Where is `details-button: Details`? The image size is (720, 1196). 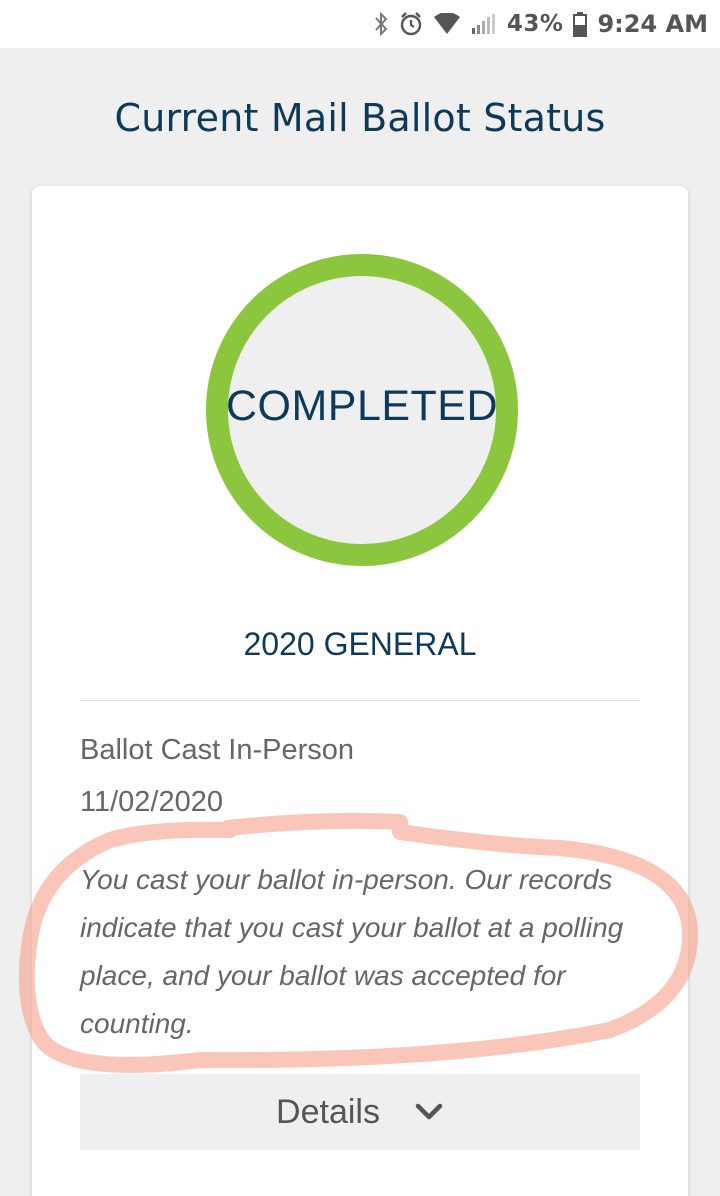
details-button: Details is located at coordinates (360, 1112).